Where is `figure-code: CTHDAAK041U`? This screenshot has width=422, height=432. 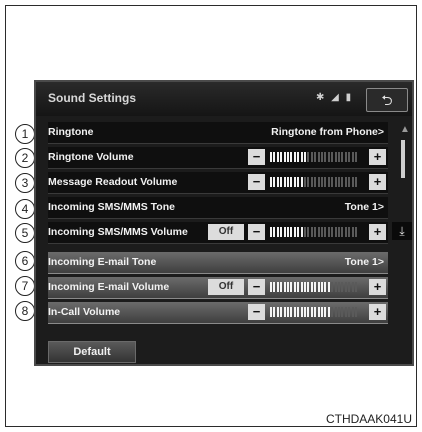 figure-code: CTHDAAK041U is located at coordinates (368, 419).